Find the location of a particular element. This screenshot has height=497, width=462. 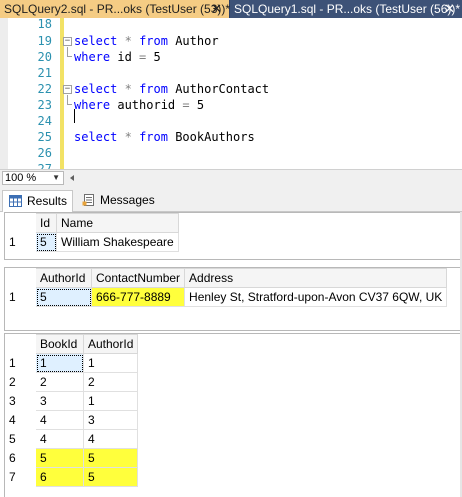

table-row-highlighted: 6 5 5 is located at coordinates (72, 458).